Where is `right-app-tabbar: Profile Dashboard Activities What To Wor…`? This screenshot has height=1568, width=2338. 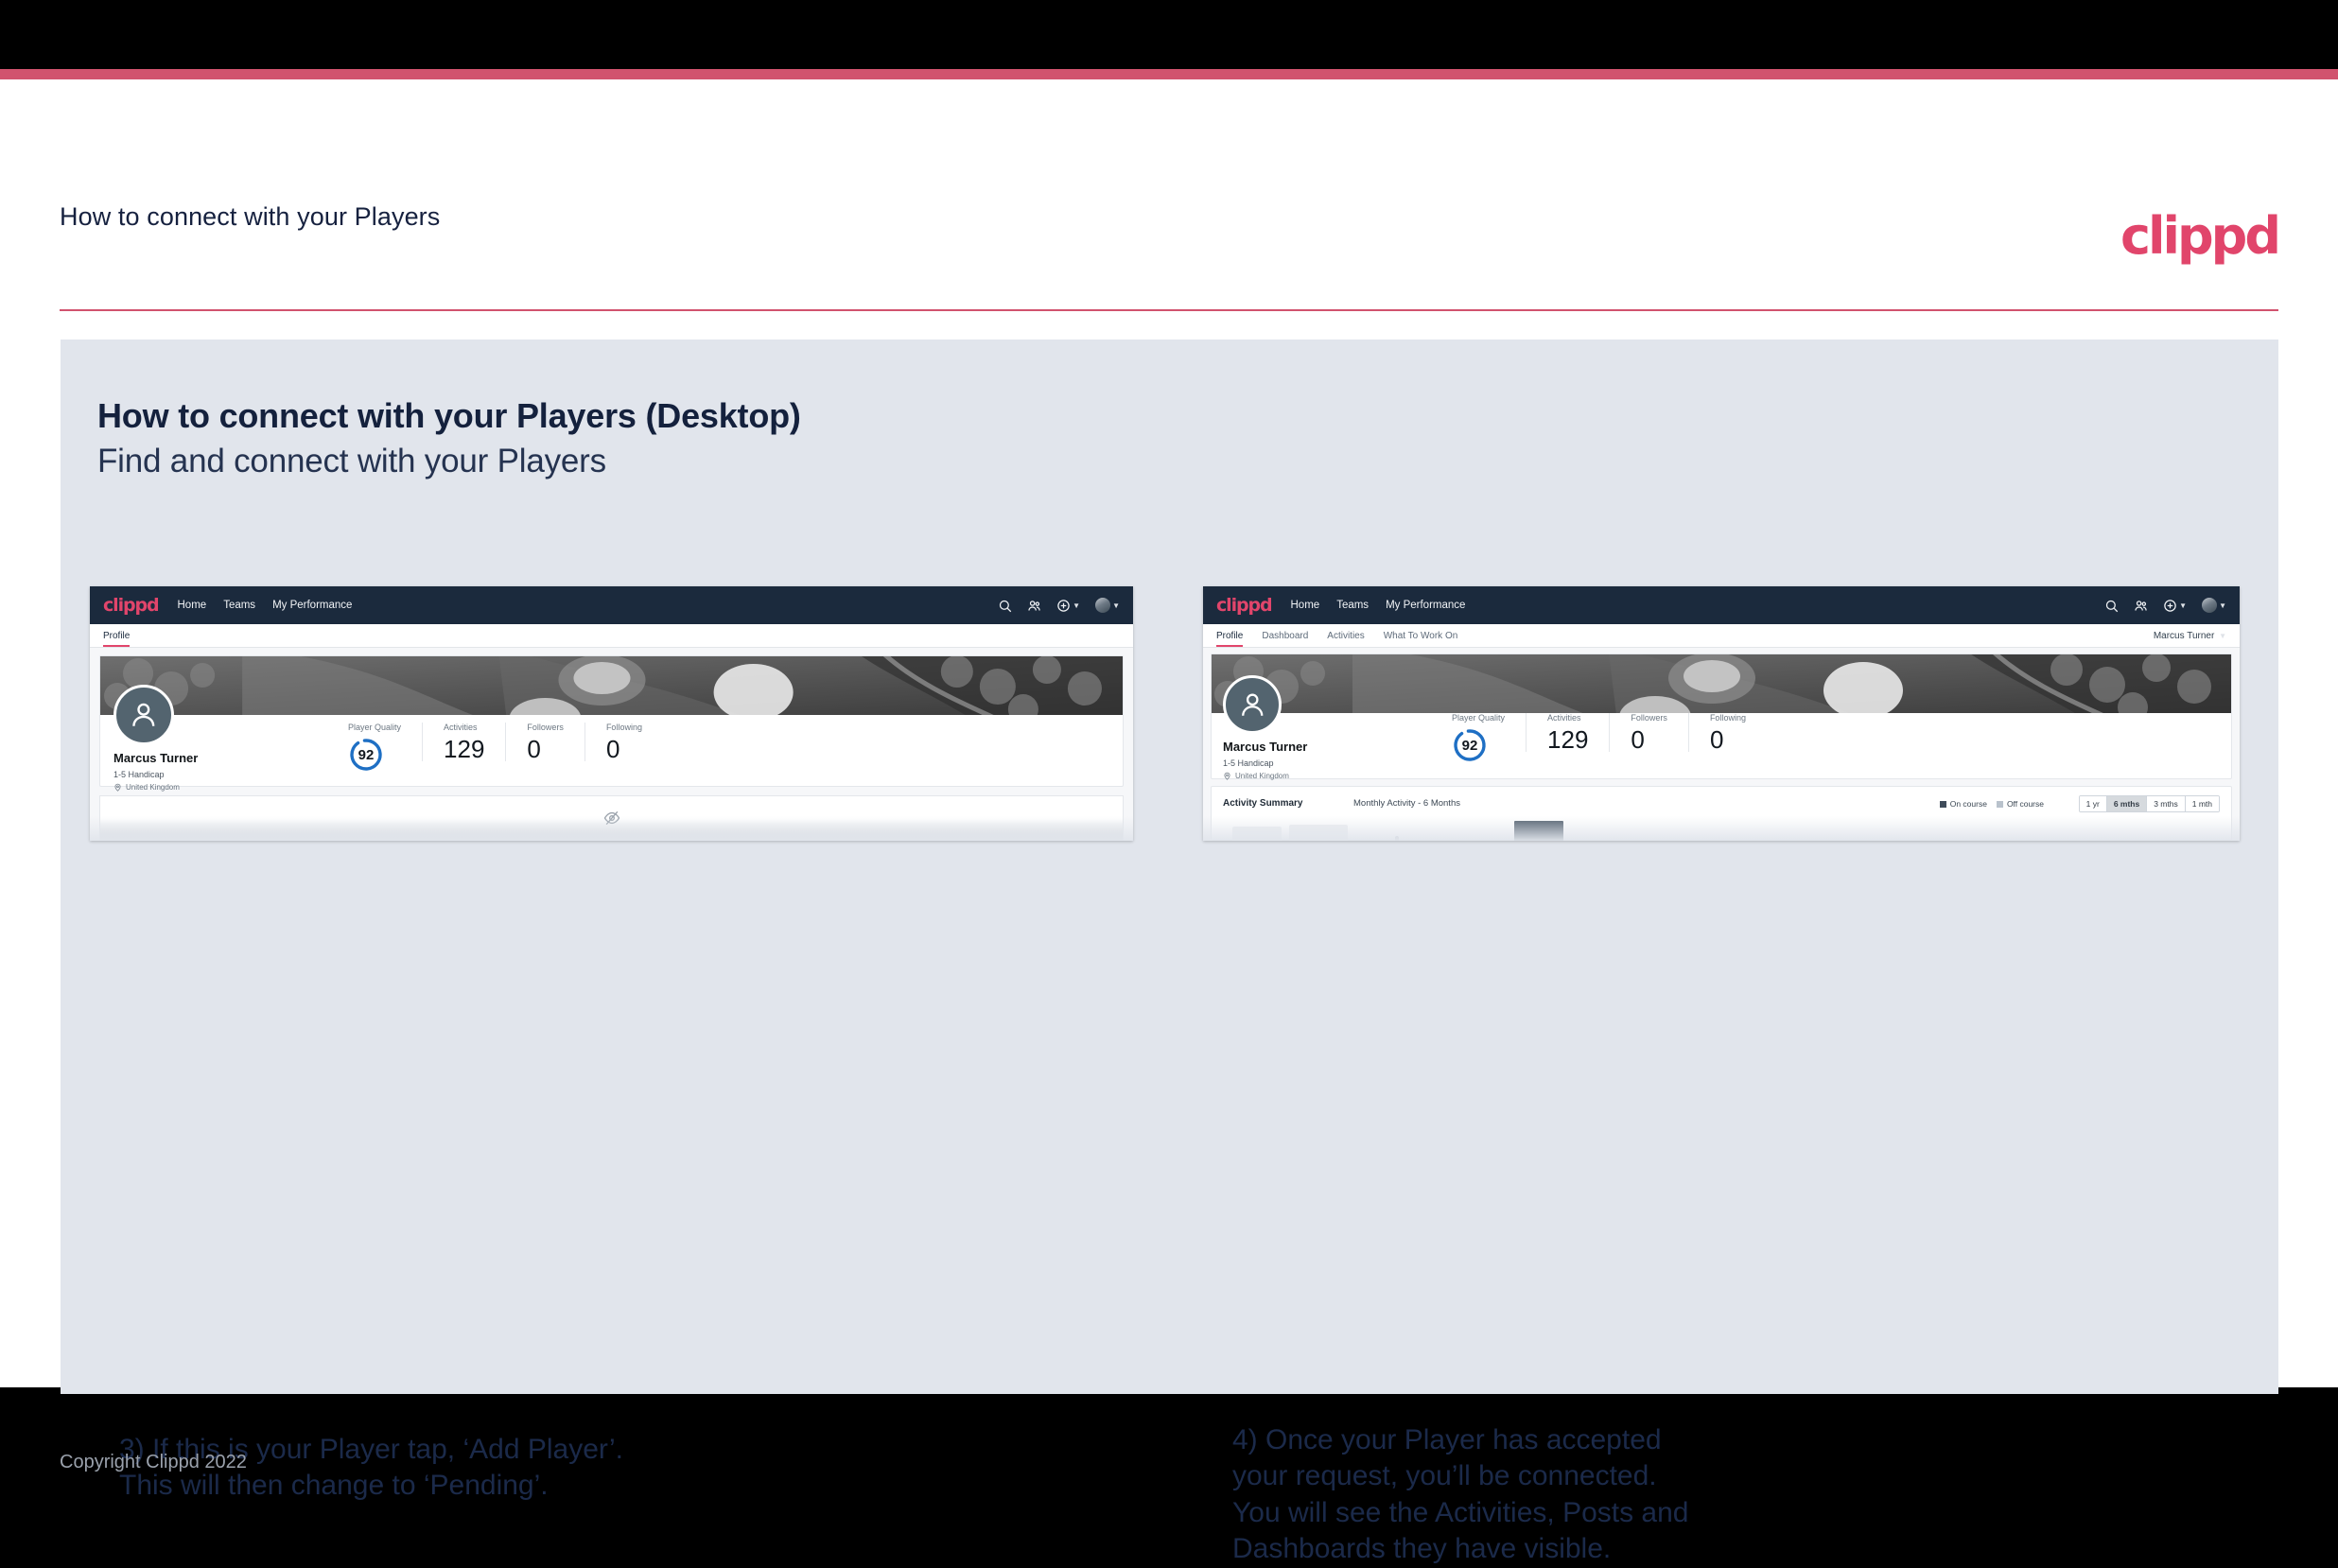 right-app-tabbar: Profile Dashboard Activities What To Wor… is located at coordinates (1721, 636).